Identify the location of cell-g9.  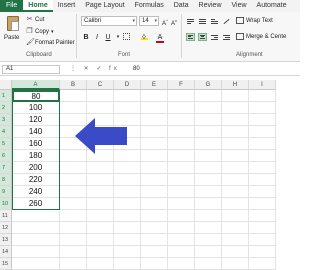
(208, 192).